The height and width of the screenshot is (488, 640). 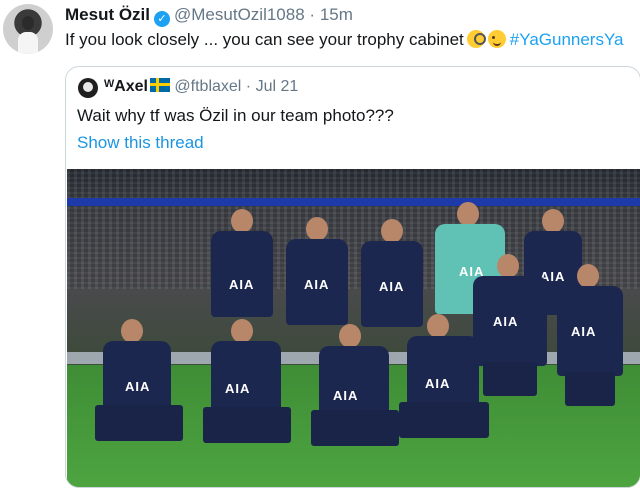 I want to click on quoted-author-name: ᵂAxel, so click(x=126, y=86).